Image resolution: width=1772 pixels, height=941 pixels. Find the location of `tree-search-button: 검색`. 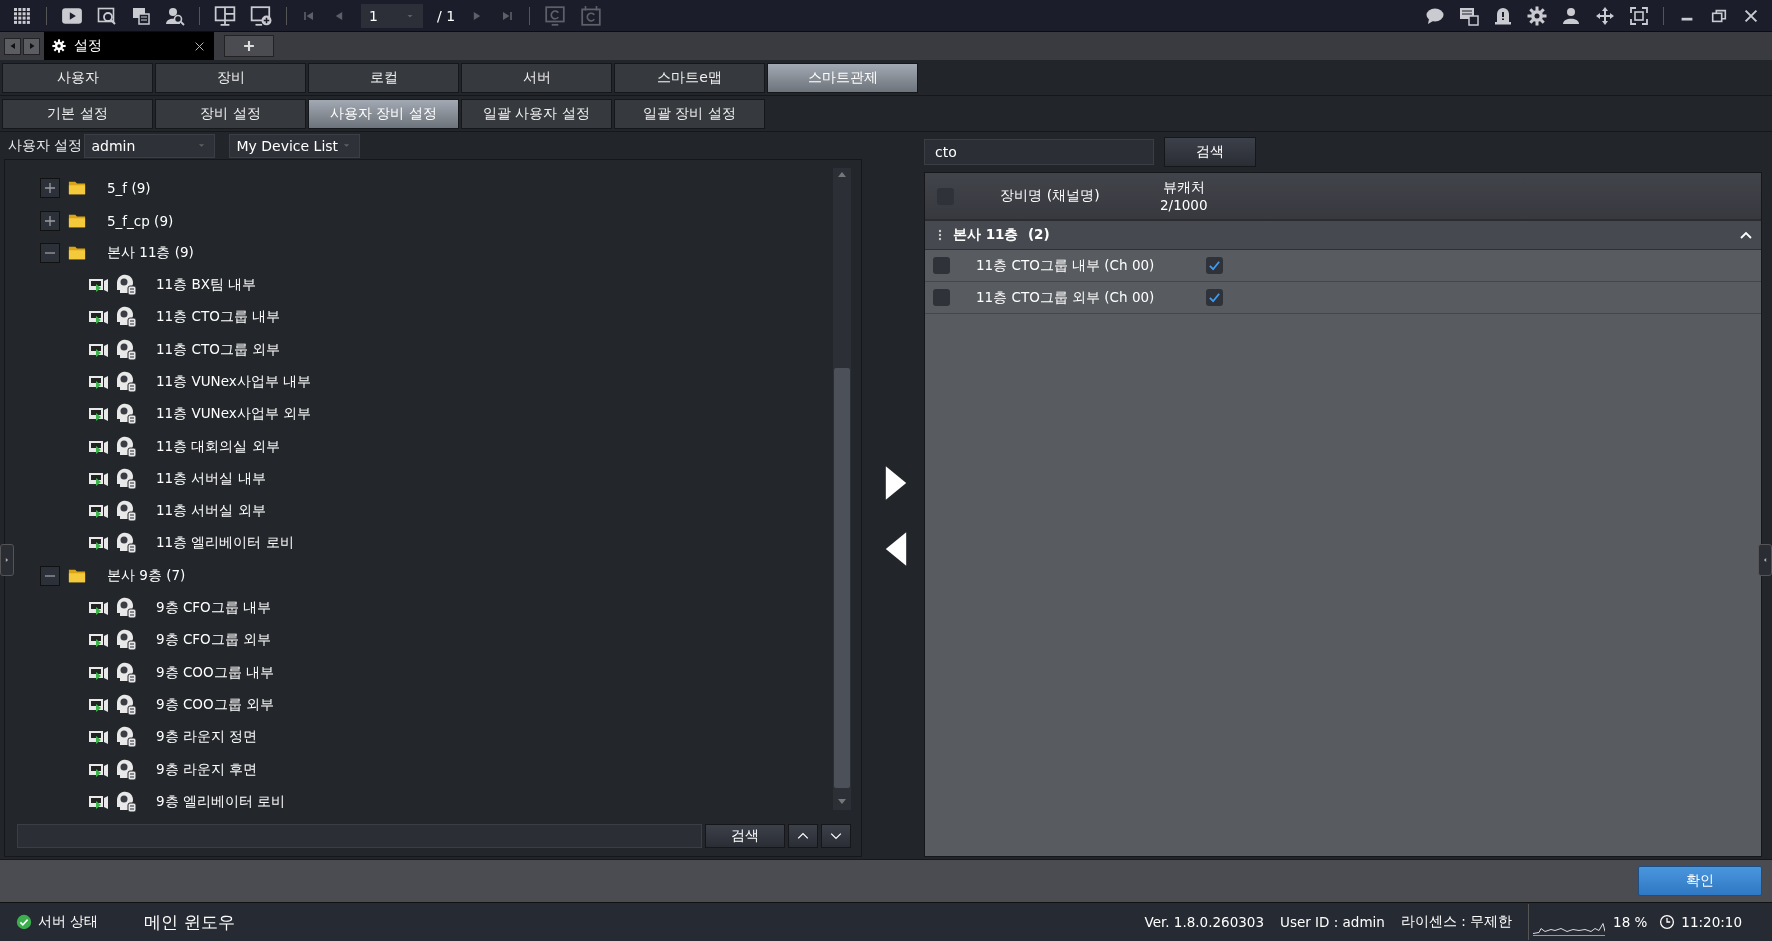

tree-search-button: 검색 is located at coordinates (745, 836).